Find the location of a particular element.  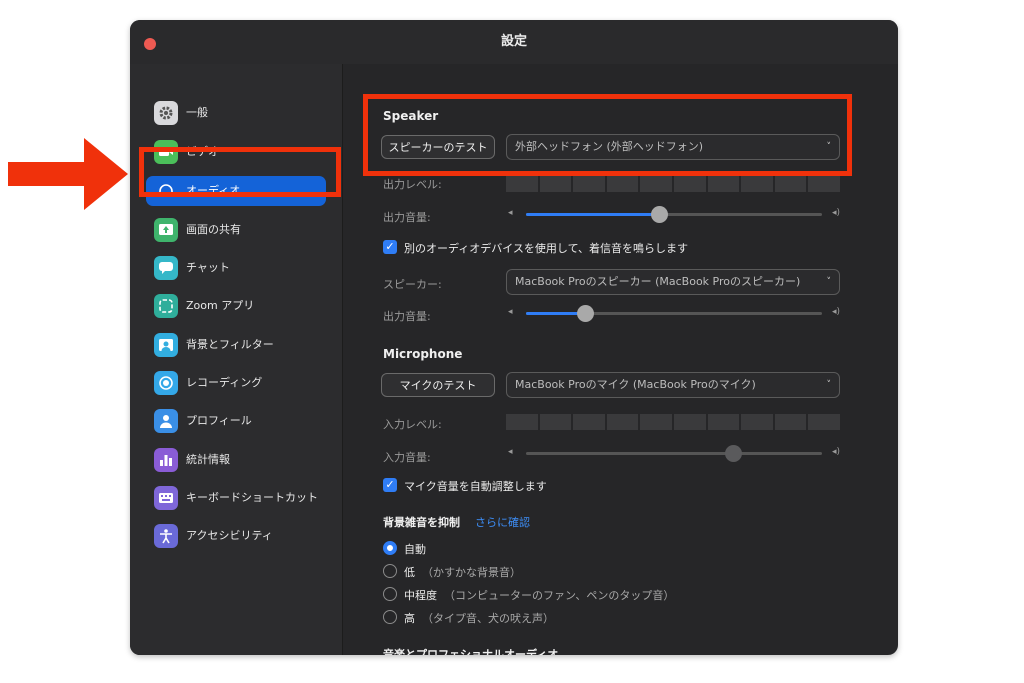

input-volume-label: 入力音量: is located at coordinates (407, 457).